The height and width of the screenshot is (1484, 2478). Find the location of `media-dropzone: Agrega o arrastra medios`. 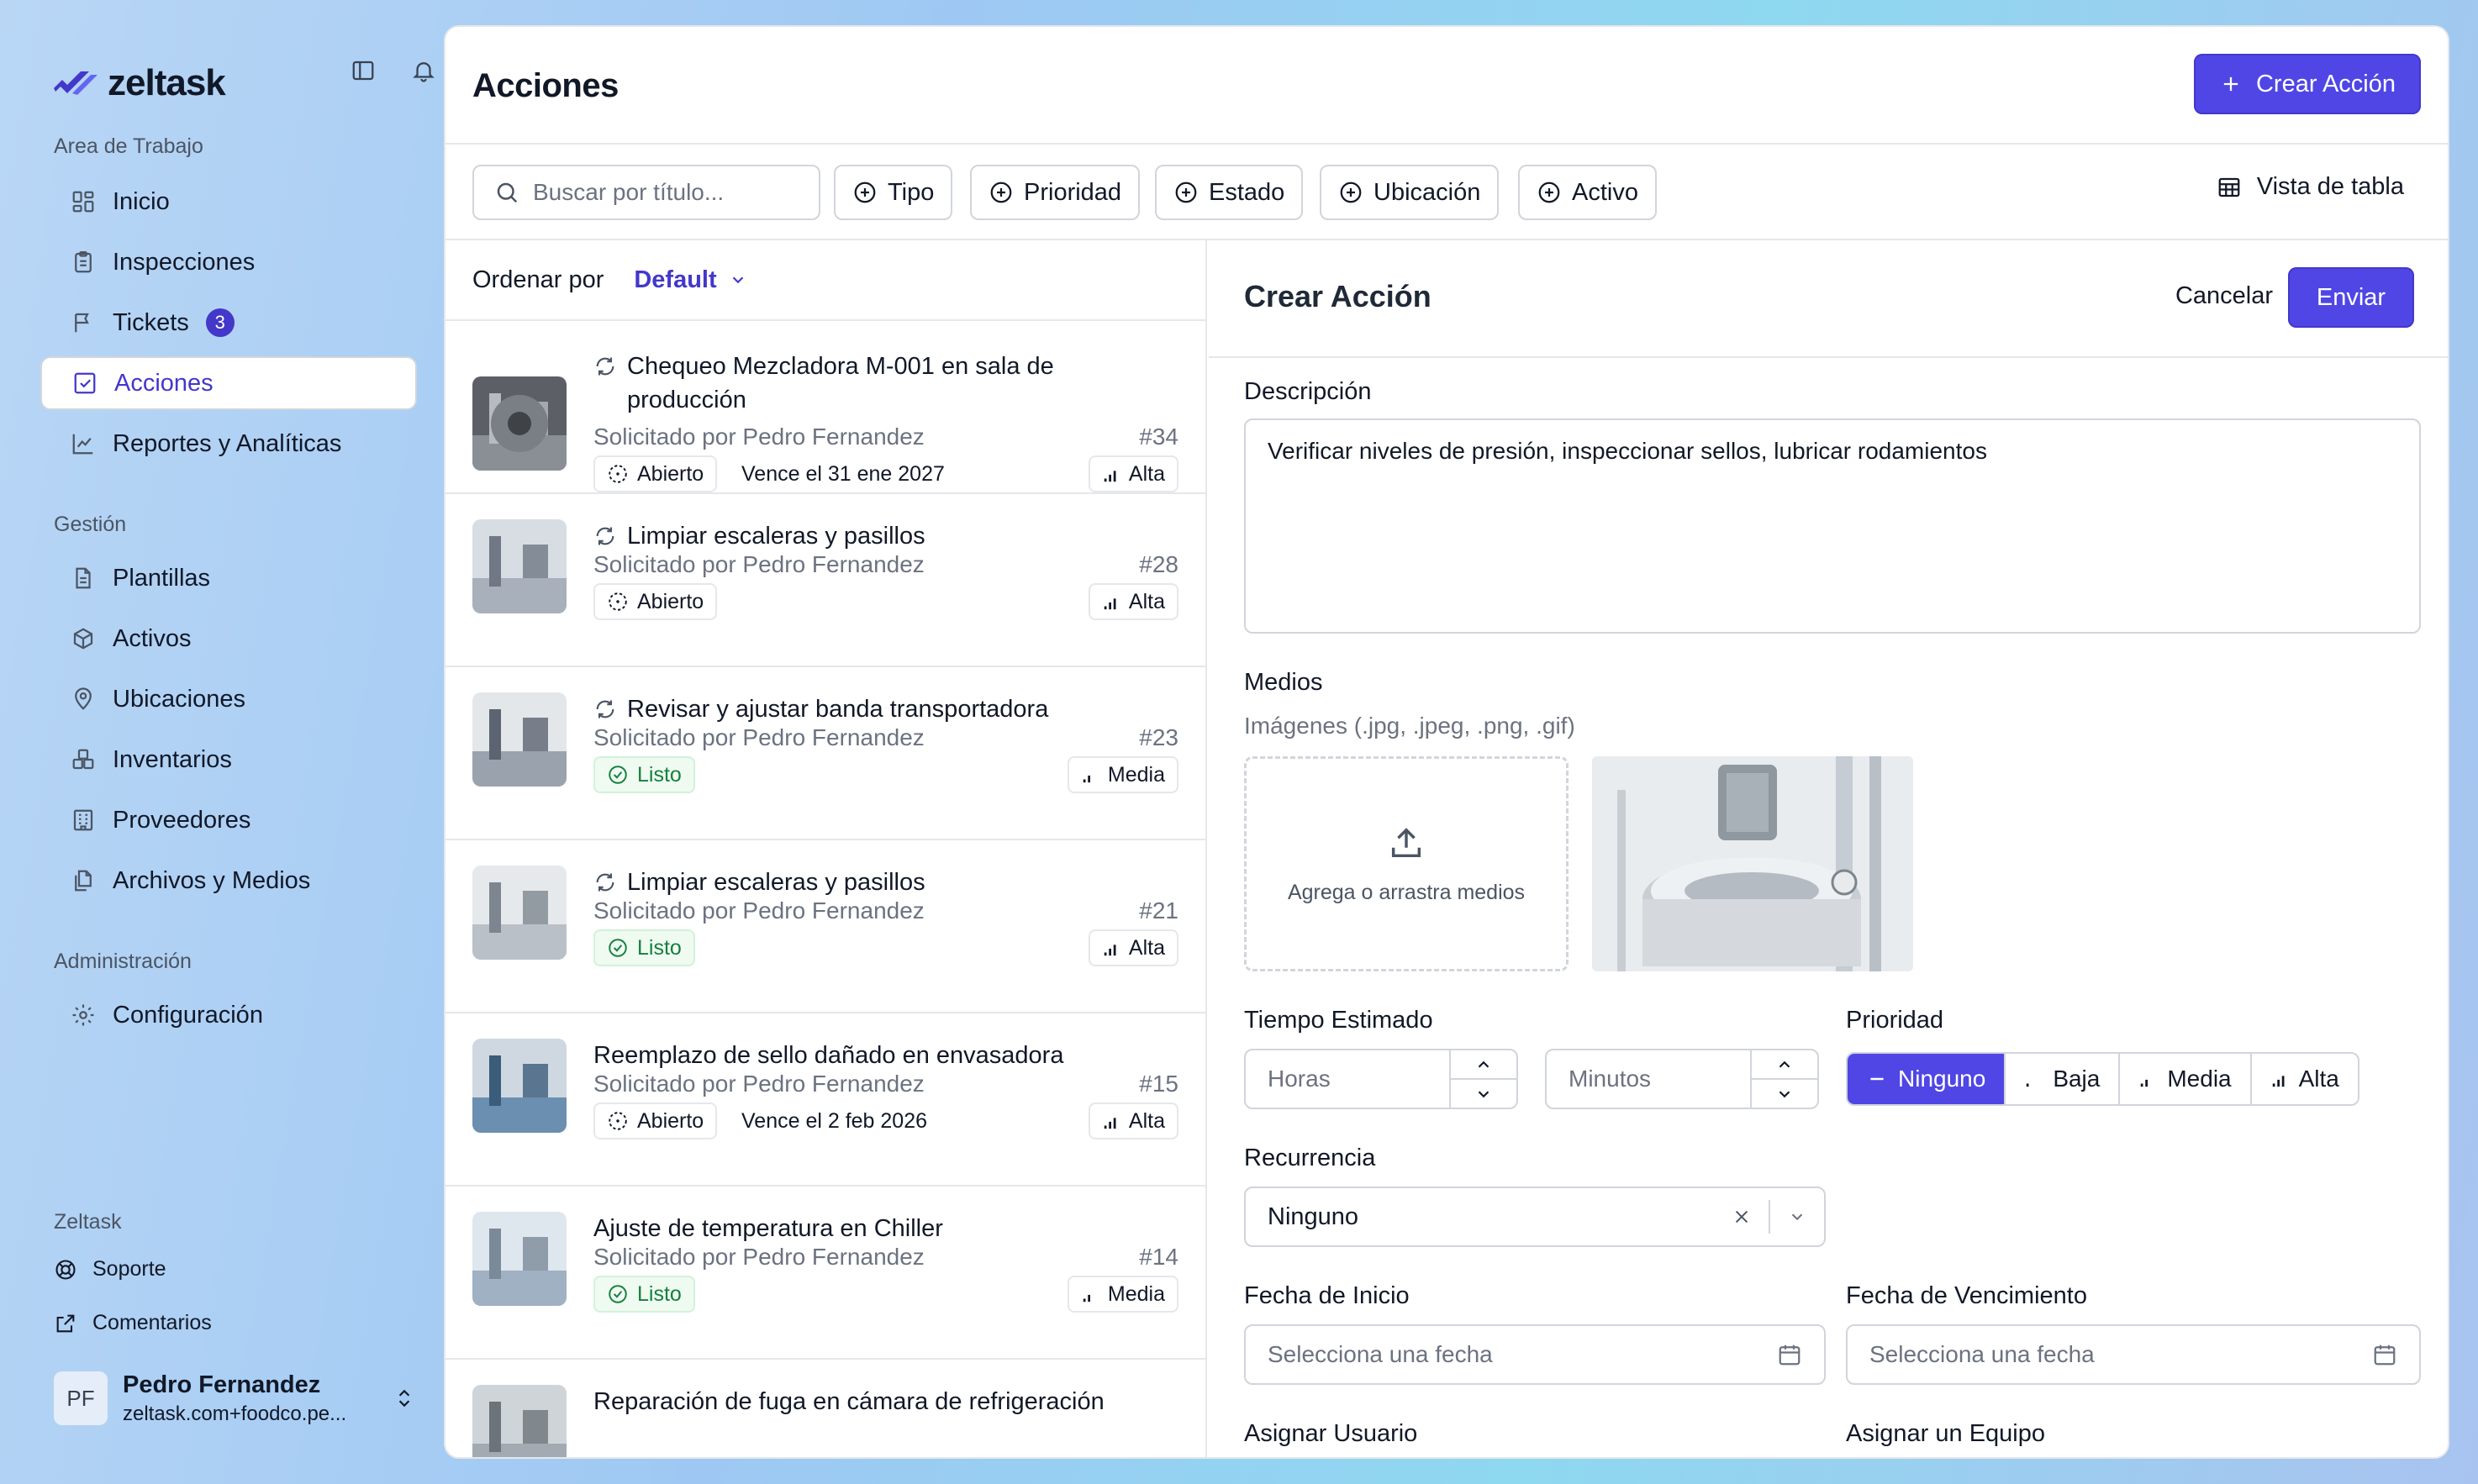

media-dropzone: Agrega o arrastra medios is located at coordinates (1406, 864).